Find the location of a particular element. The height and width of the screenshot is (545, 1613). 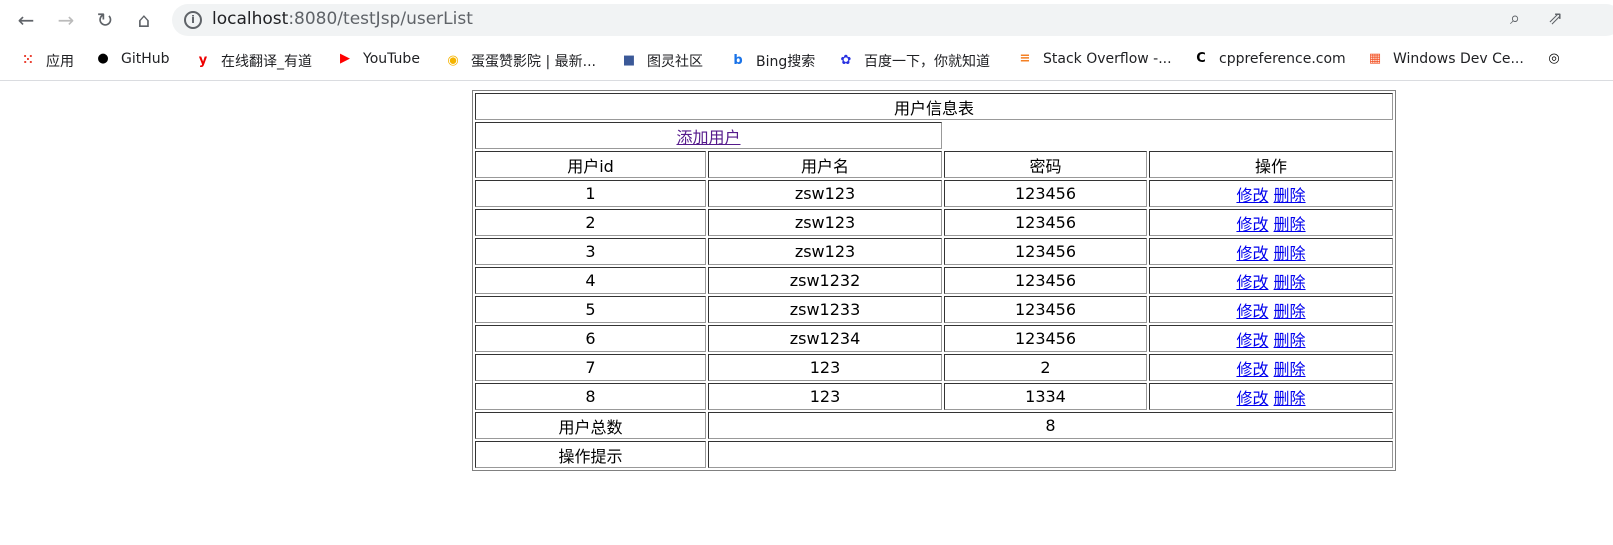

header-name: 用户名 is located at coordinates (825, 164).